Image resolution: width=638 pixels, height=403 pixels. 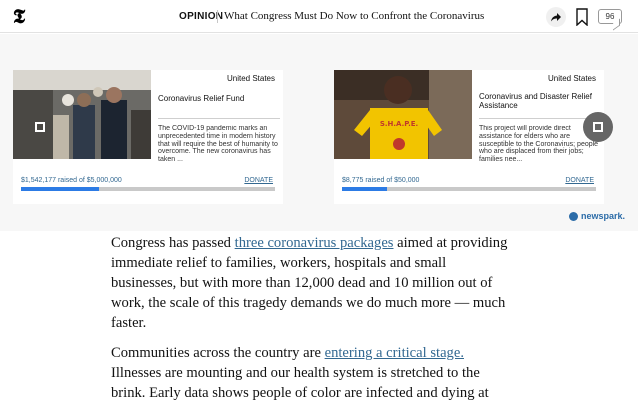 I want to click on share-button, so click(x=556, y=17).